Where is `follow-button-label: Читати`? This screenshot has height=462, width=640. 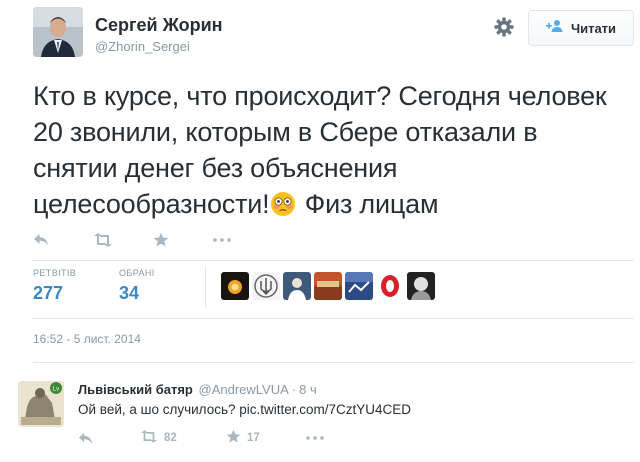
follow-button-label: Читати is located at coordinates (593, 28).